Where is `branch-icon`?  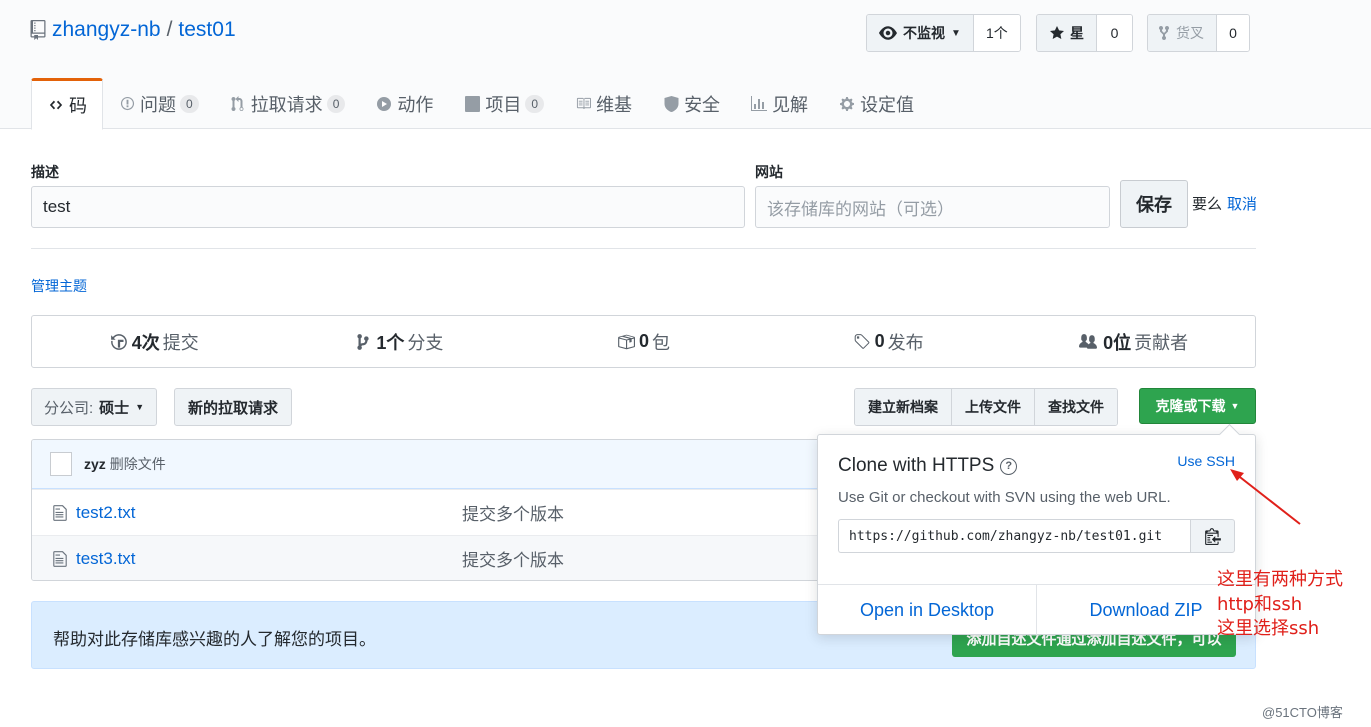 branch-icon is located at coordinates (363, 341).